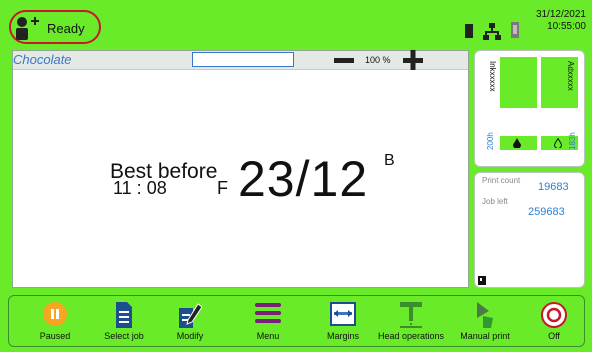  Describe the element at coordinates (140, 188) in the screenshot. I see `message-line-time: 11 : 08` at that location.